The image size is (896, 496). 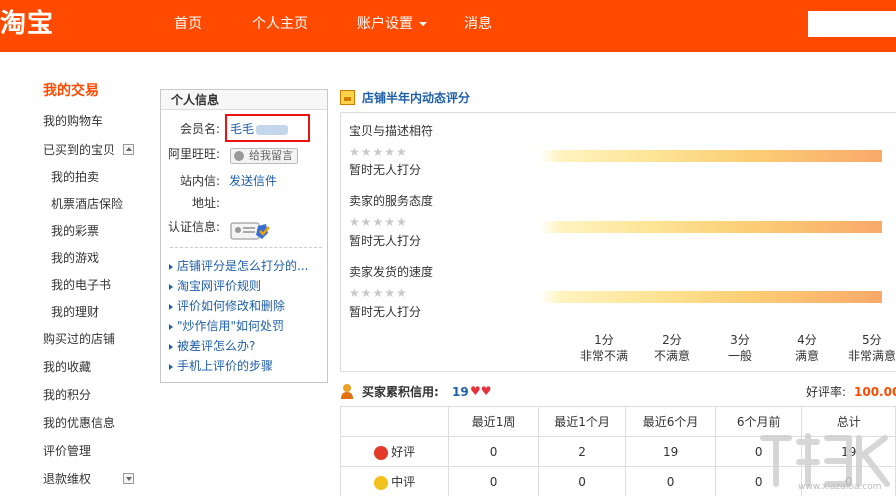 I want to click on sidebar-item-reviews: 评价管理, so click(x=67, y=451).